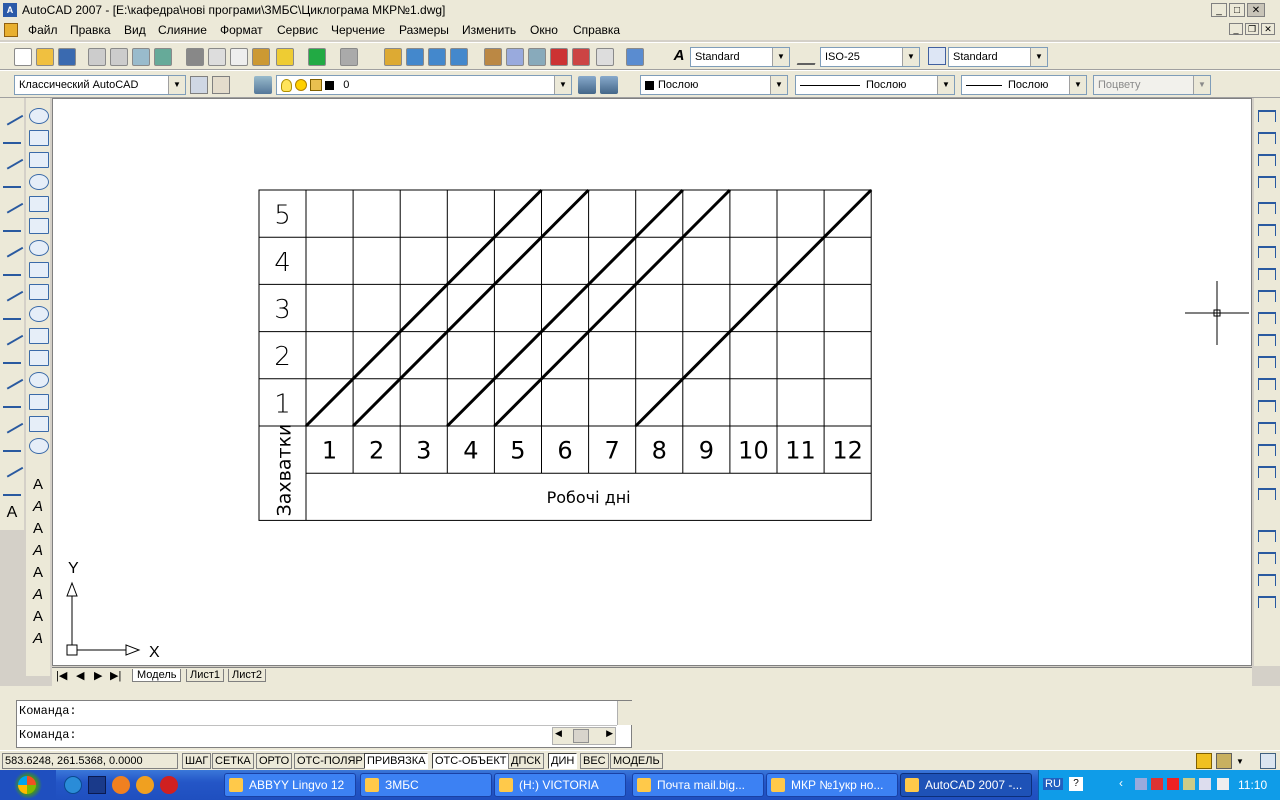  What do you see at coordinates (1267, 296) in the screenshot?
I see `quick-dim-icon` at bounding box center [1267, 296].